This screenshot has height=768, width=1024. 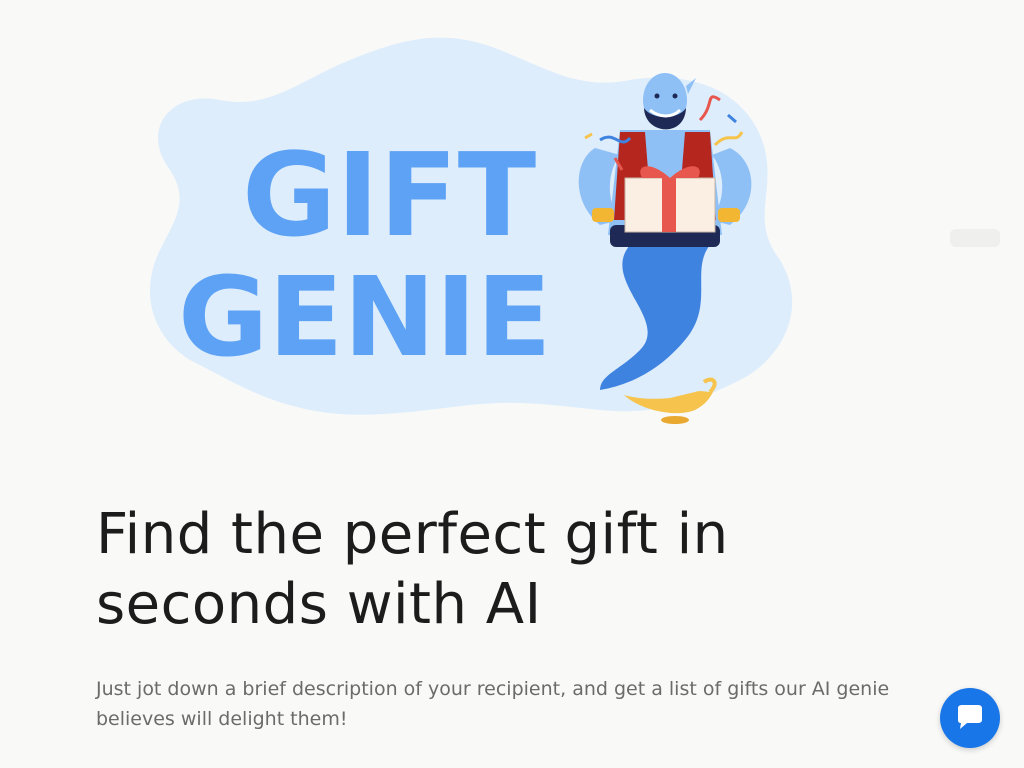 I want to click on chat-launcher-button, so click(x=970, y=718).